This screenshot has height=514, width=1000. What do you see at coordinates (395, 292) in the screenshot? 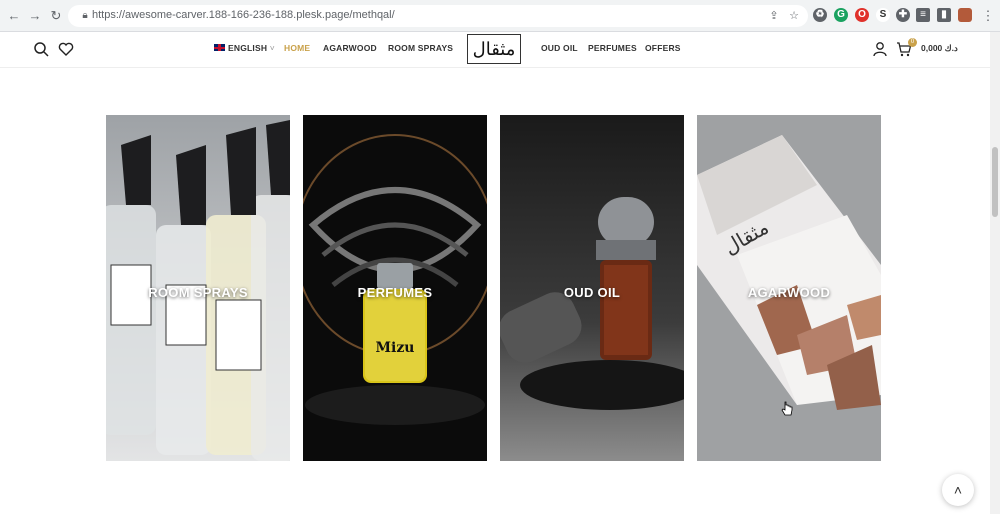
I see `category-label: PERFUMES` at bounding box center [395, 292].